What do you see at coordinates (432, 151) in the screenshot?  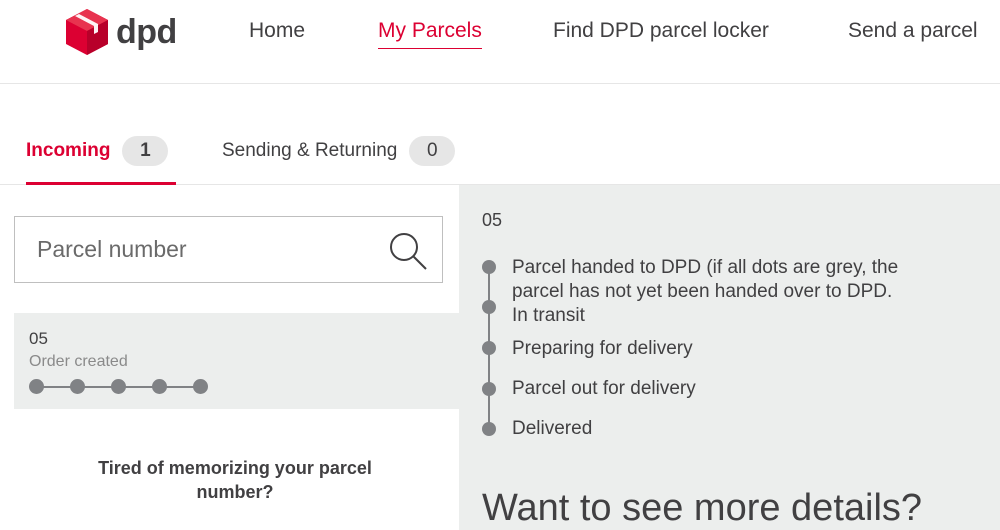 I see `tab-sending-count: 0` at bounding box center [432, 151].